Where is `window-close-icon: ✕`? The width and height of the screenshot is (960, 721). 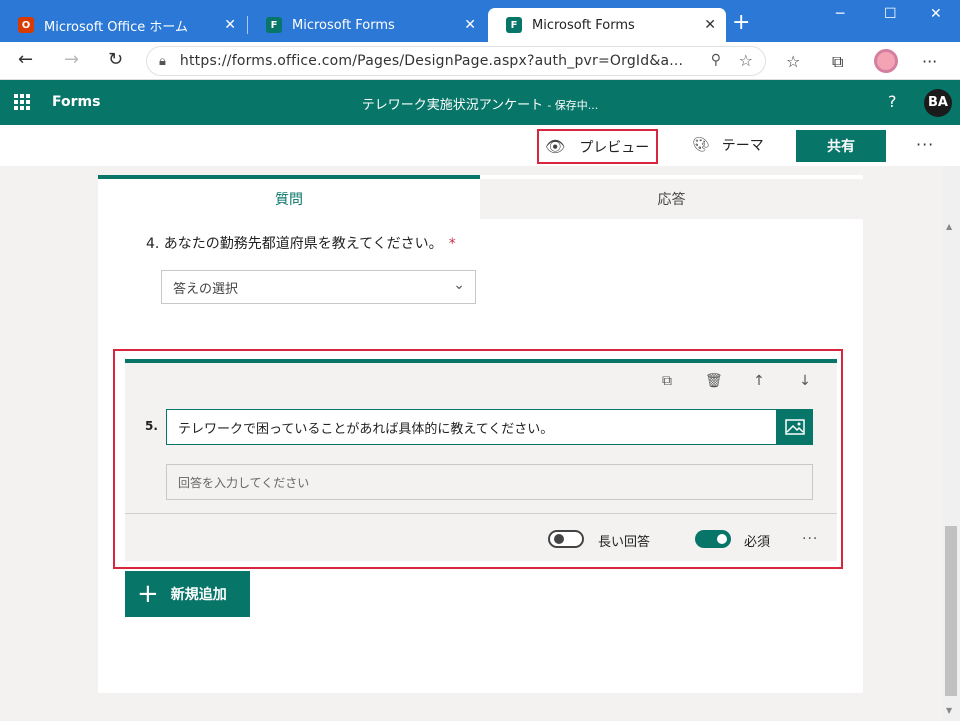 window-close-icon: ✕ is located at coordinates (936, 14).